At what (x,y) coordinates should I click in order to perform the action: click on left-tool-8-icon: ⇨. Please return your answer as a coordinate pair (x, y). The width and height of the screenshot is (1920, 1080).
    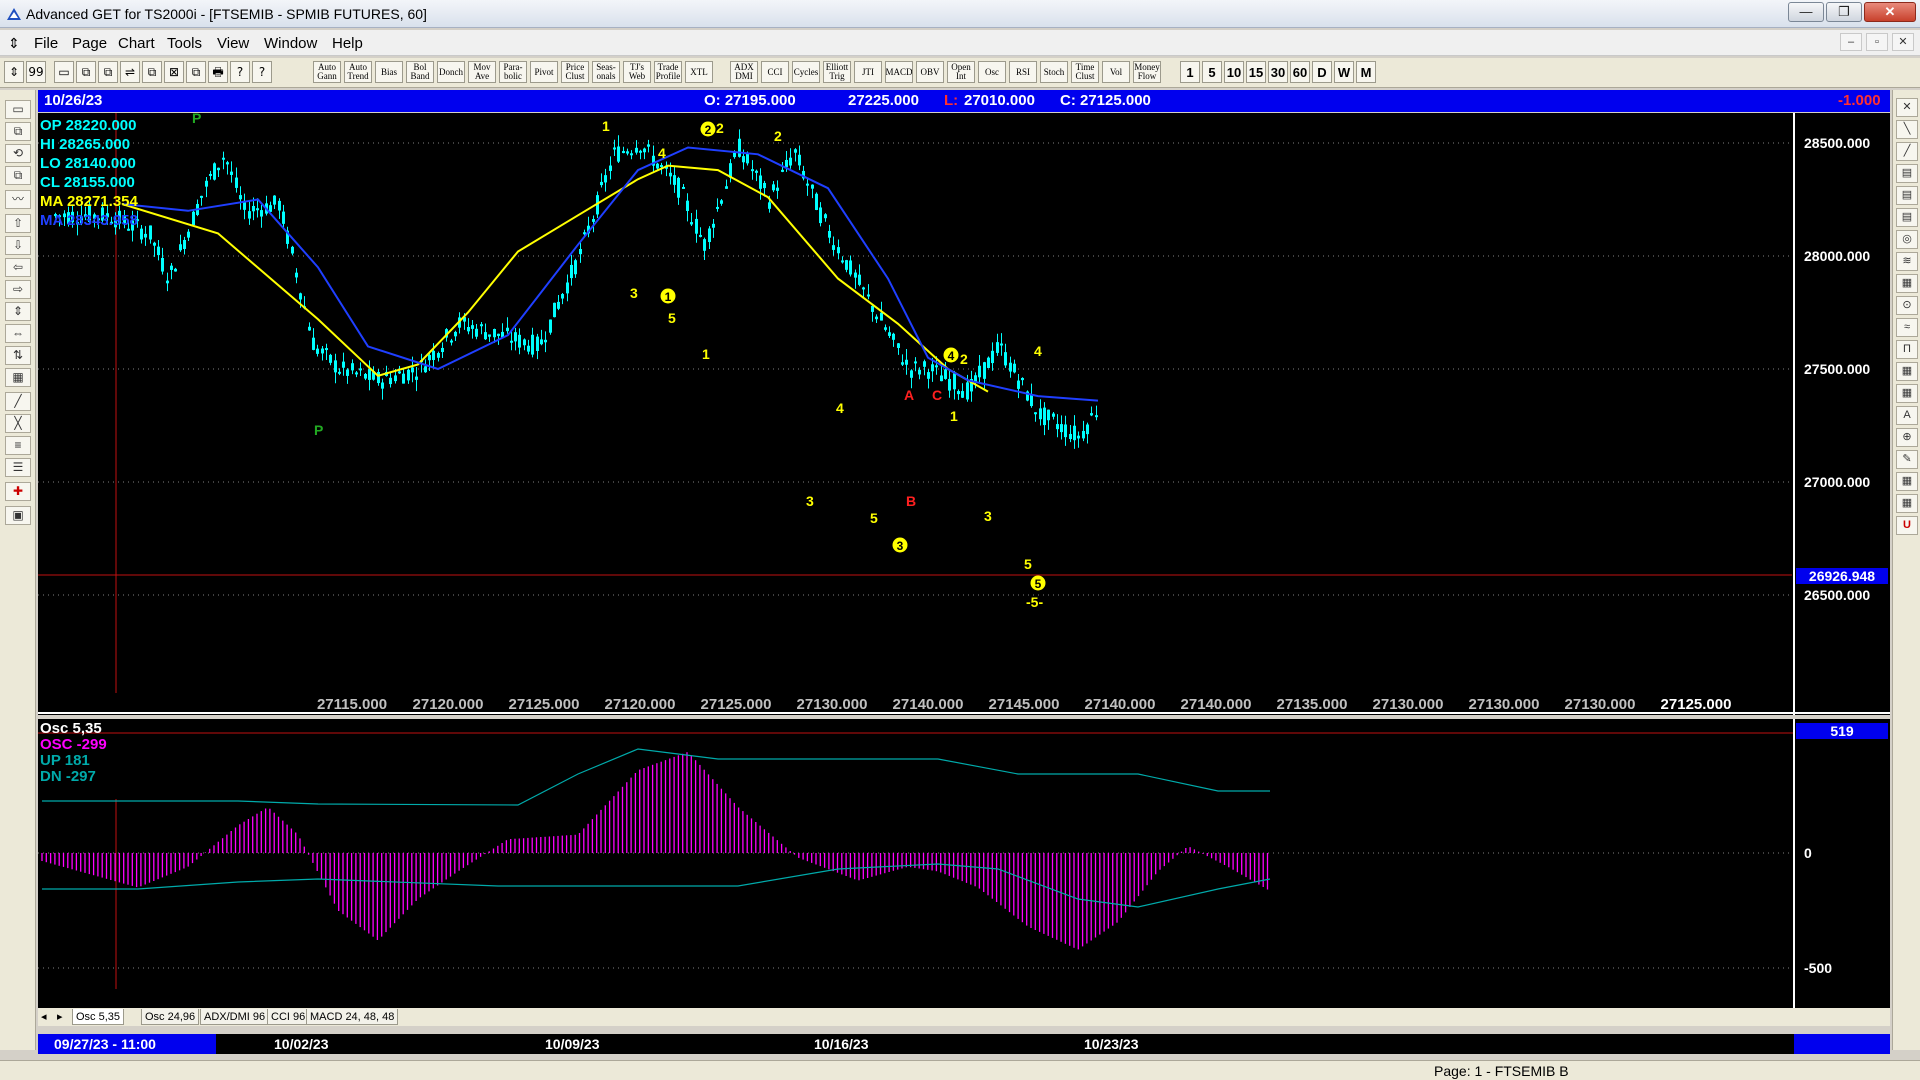
    Looking at the image, I should click on (18, 289).